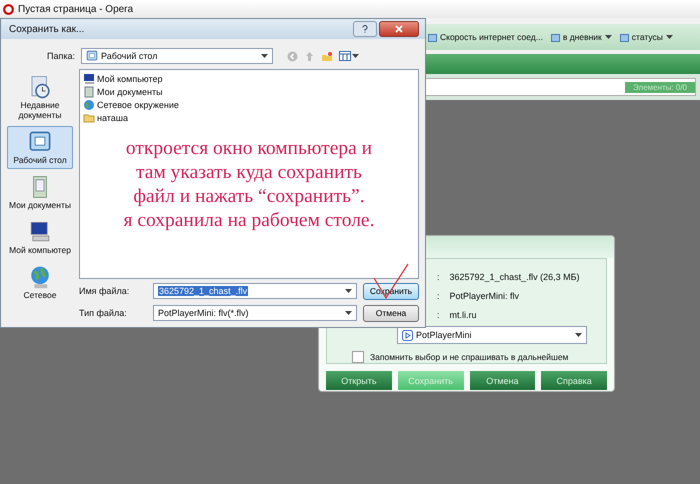 Image resolution: width=700 pixels, height=484 pixels. I want to click on filename-label: Имя файла:, so click(104, 291).